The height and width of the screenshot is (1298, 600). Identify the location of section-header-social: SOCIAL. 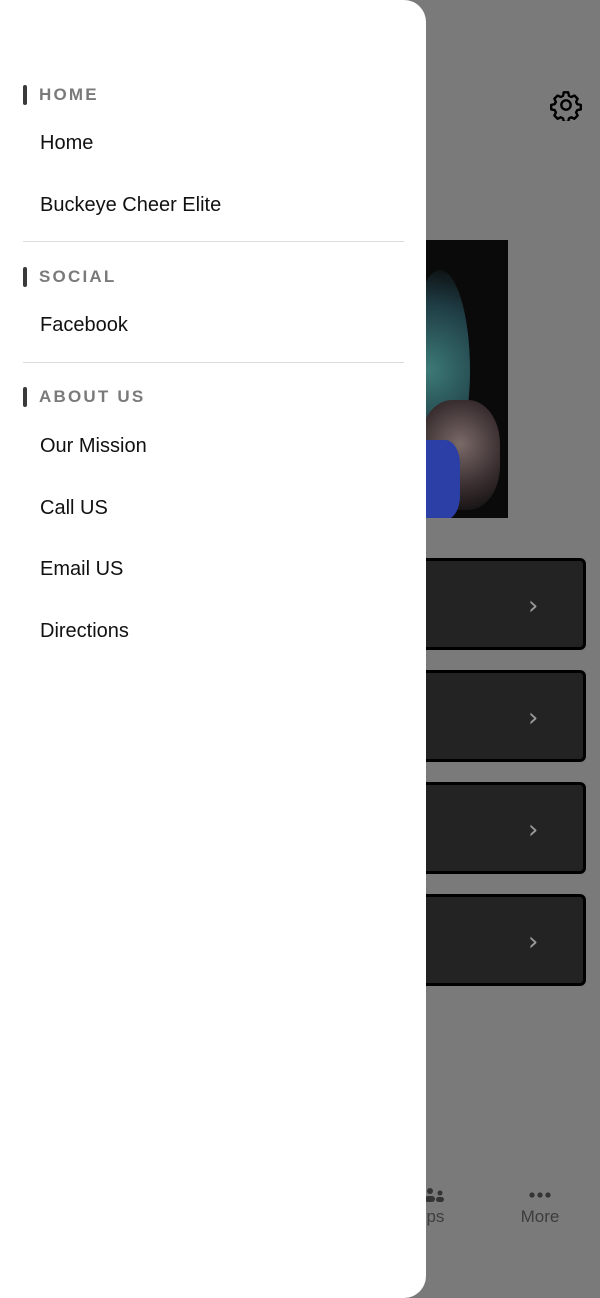
(69, 277).